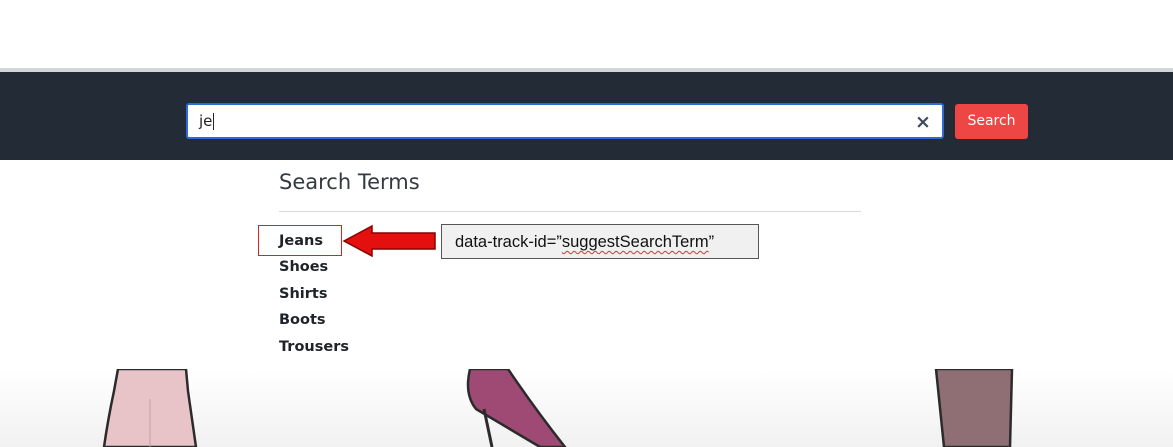  I want to click on callout-prefix: data-track-id=”, so click(508, 242).